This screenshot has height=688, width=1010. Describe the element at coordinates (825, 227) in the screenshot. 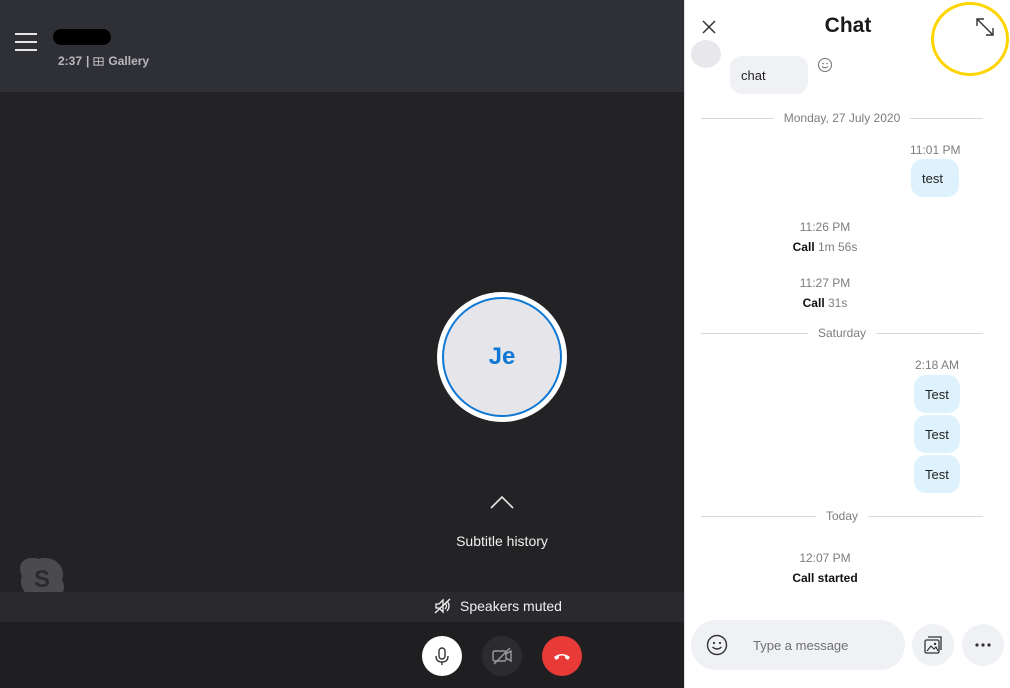

I see `call-log-time: 11:26 PM` at that location.